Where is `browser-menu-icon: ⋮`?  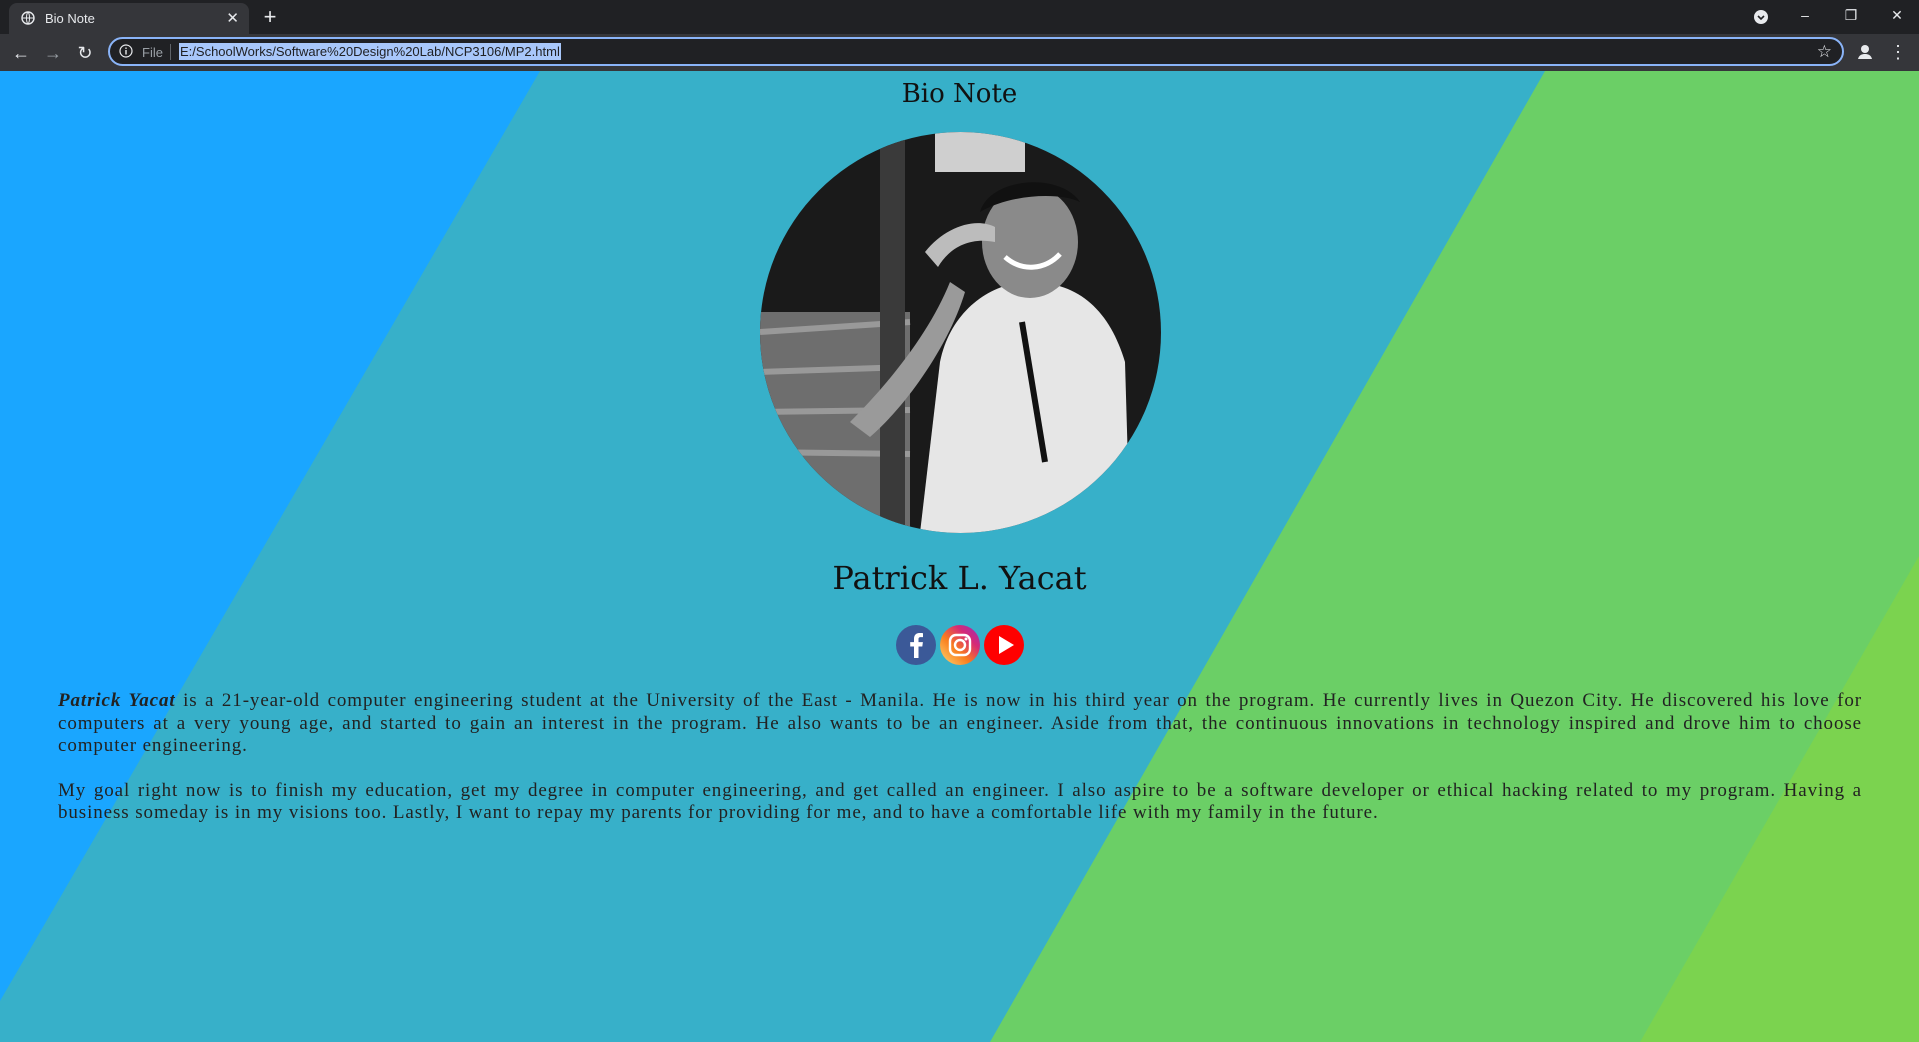
browser-menu-icon: ⋮ is located at coordinates (1898, 52).